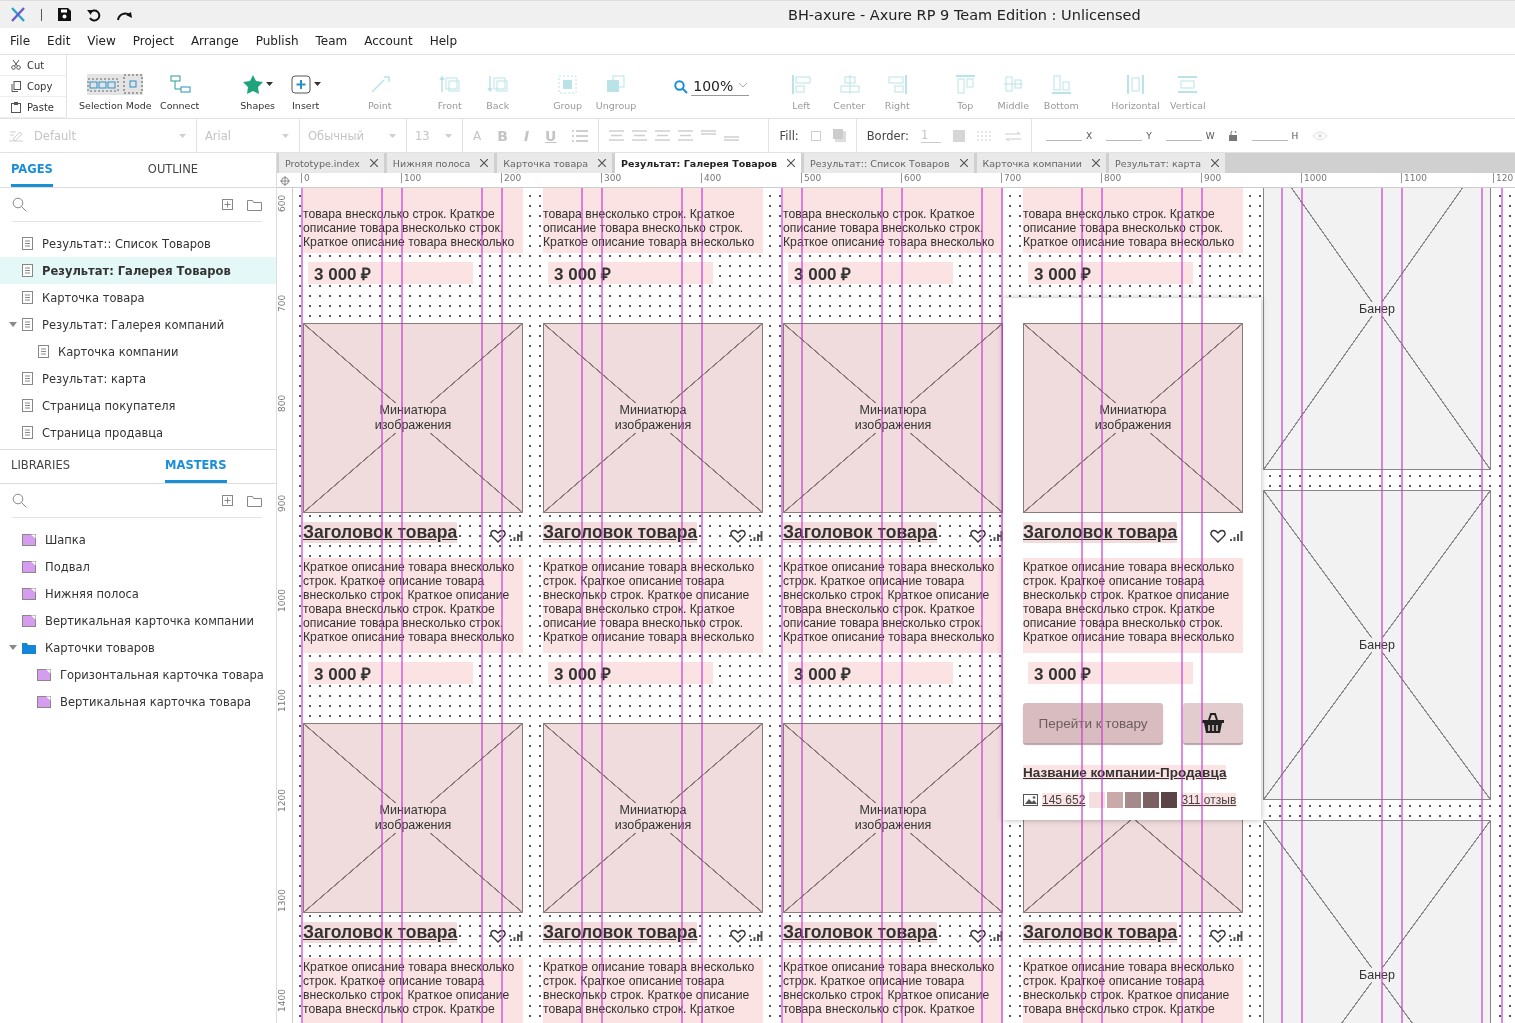  I want to click on panel-tab: LIBRARIES, so click(41, 470).